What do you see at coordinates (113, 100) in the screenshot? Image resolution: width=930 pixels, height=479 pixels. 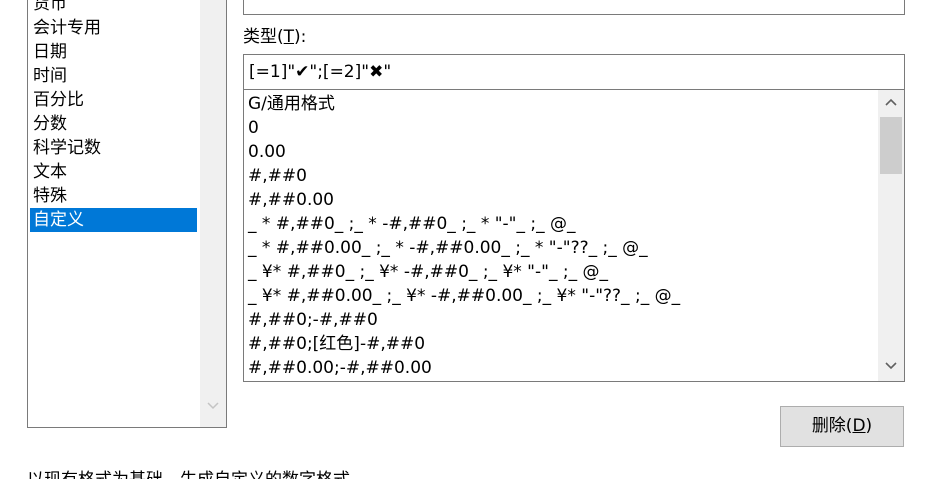 I see `category-item-percentage: 百分比` at bounding box center [113, 100].